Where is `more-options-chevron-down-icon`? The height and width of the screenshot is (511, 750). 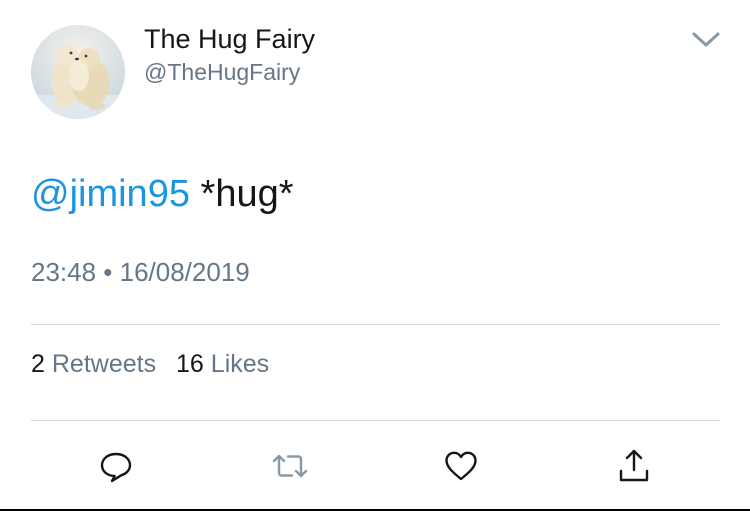
more-options-chevron-down-icon is located at coordinates (706, 39).